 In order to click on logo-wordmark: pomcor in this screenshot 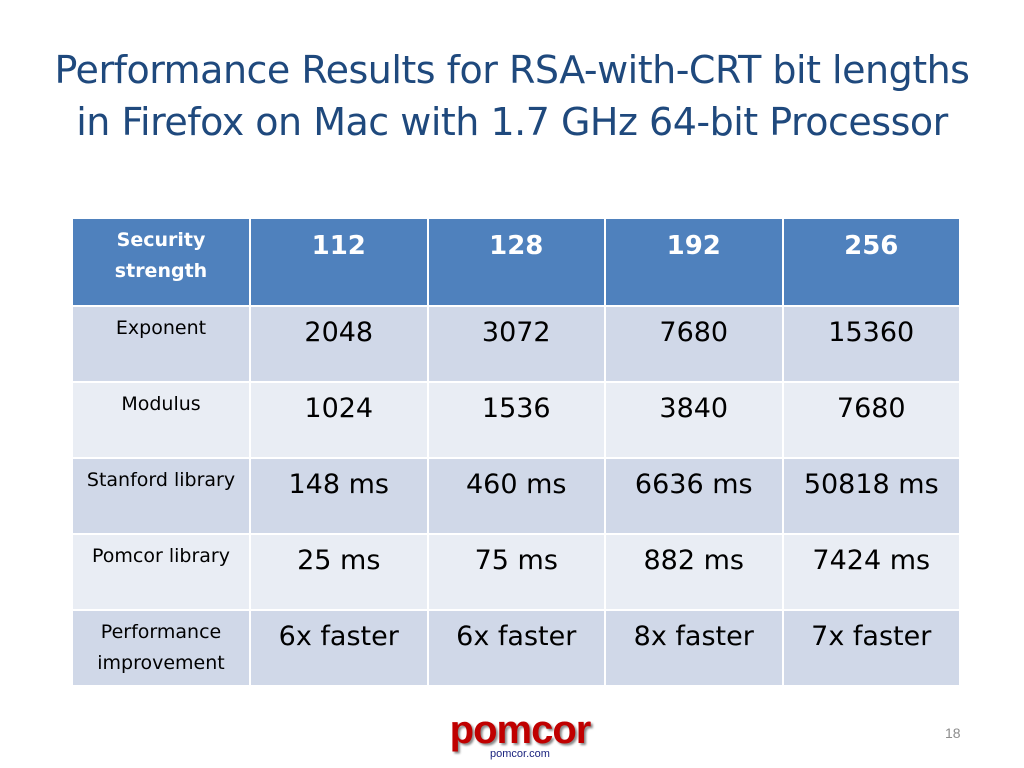, I will do `click(520, 730)`.